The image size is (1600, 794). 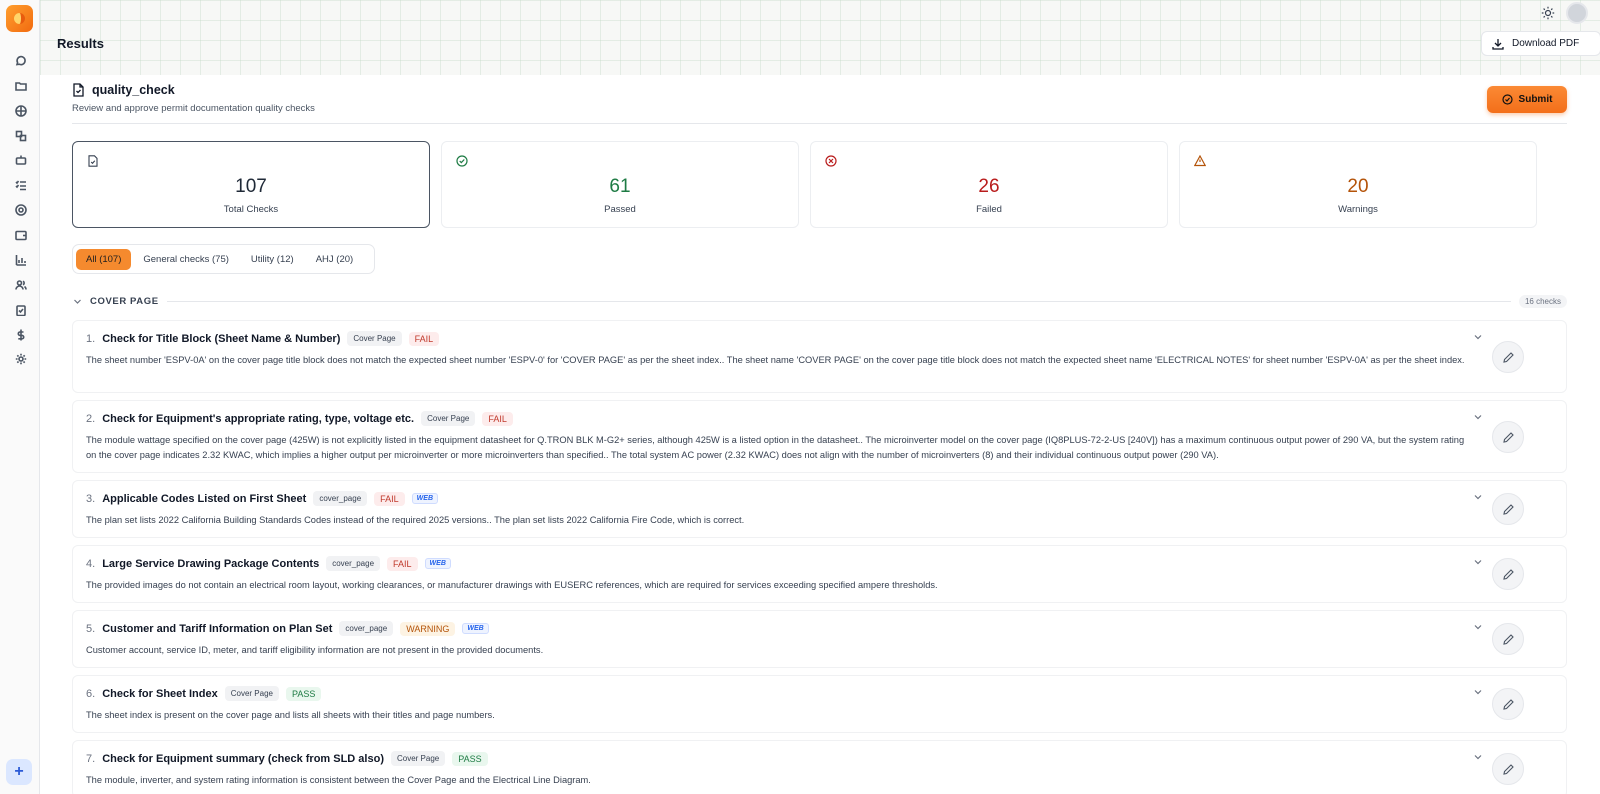 What do you see at coordinates (20, 397) in the screenshot?
I see `sidebar: +` at bounding box center [20, 397].